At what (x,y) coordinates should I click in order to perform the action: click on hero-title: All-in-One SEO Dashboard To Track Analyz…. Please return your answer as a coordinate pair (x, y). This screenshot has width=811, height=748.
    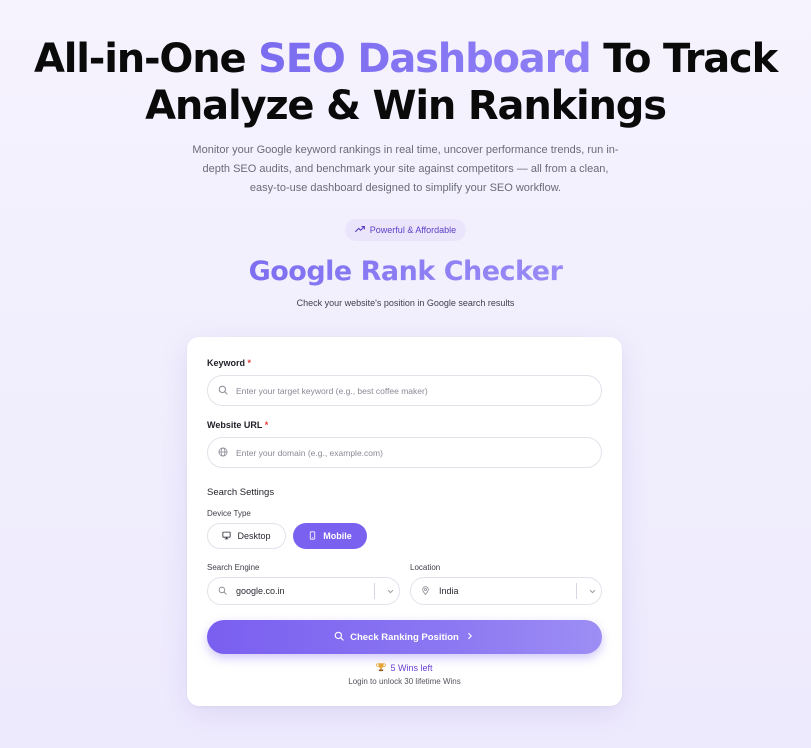
    Looking at the image, I should click on (405, 83).